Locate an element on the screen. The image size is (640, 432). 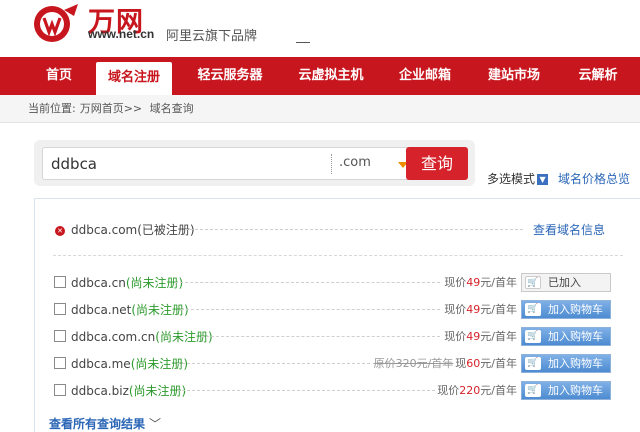
domain-name: ddbca.net(尚未注册) is located at coordinates (130, 309).